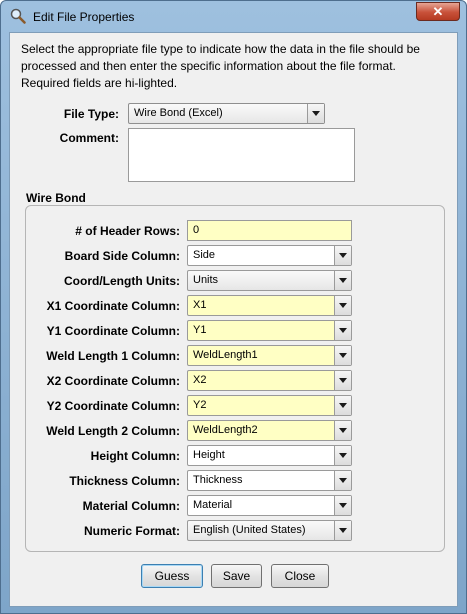 The width and height of the screenshot is (467, 614). Describe the element at coordinates (269, 230) in the screenshot. I see `field-text-input: 0` at that location.